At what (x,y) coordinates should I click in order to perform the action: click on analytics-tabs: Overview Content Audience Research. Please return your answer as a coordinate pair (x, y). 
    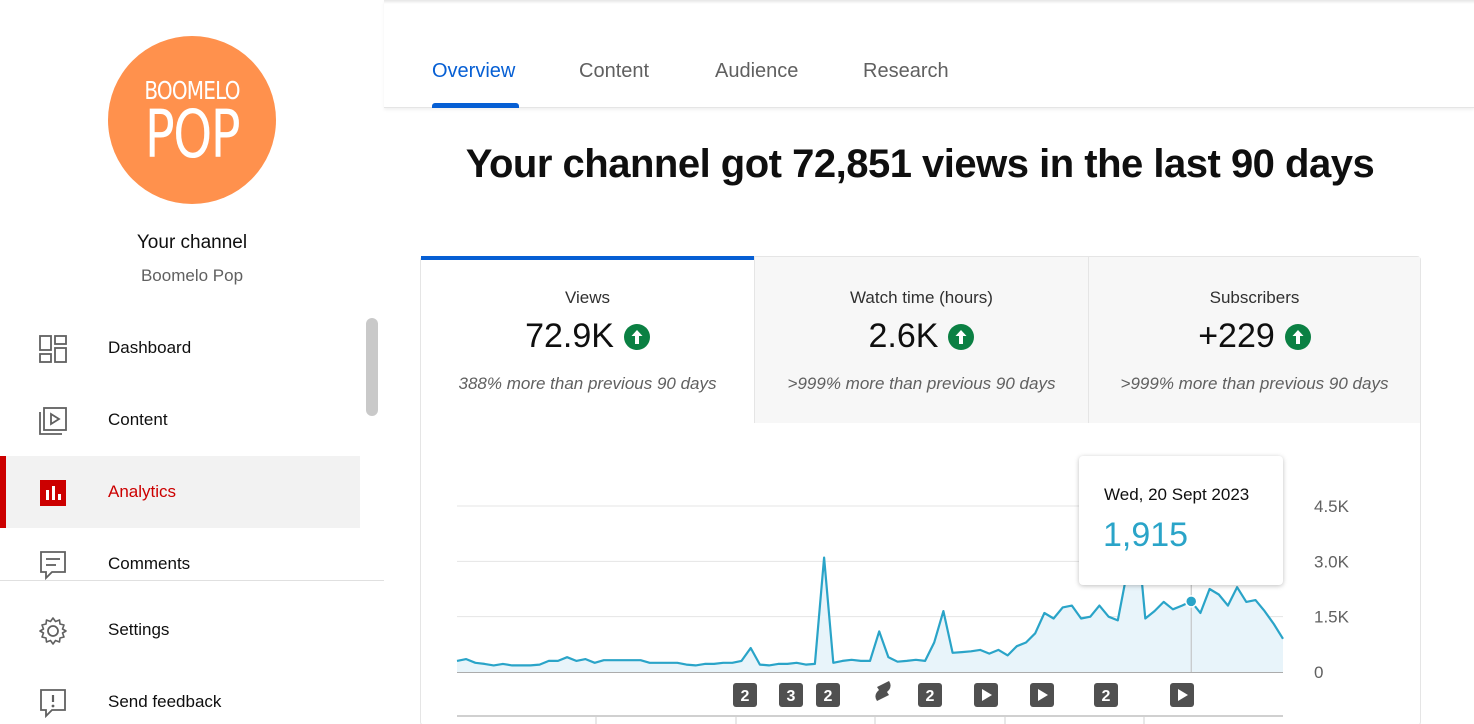
    Looking at the image, I should click on (929, 54).